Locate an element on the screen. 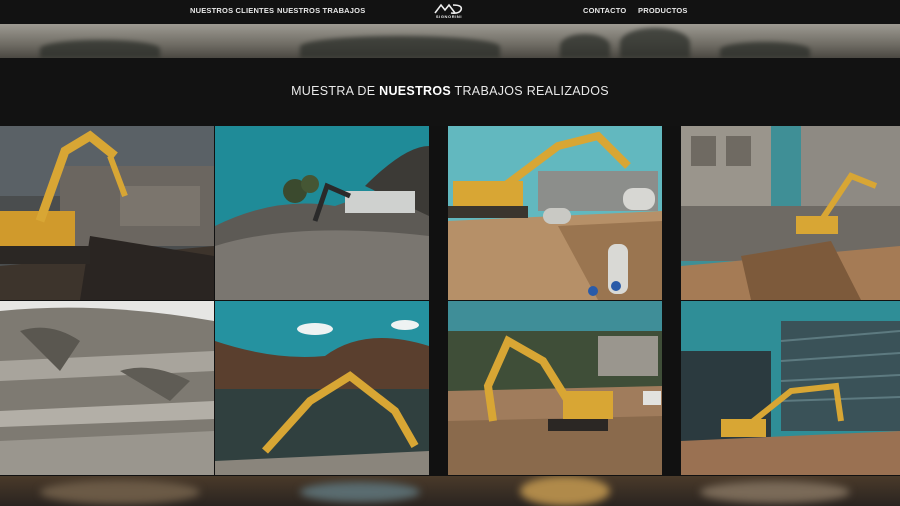  hero-background-image is located at coordinates (450, 41).